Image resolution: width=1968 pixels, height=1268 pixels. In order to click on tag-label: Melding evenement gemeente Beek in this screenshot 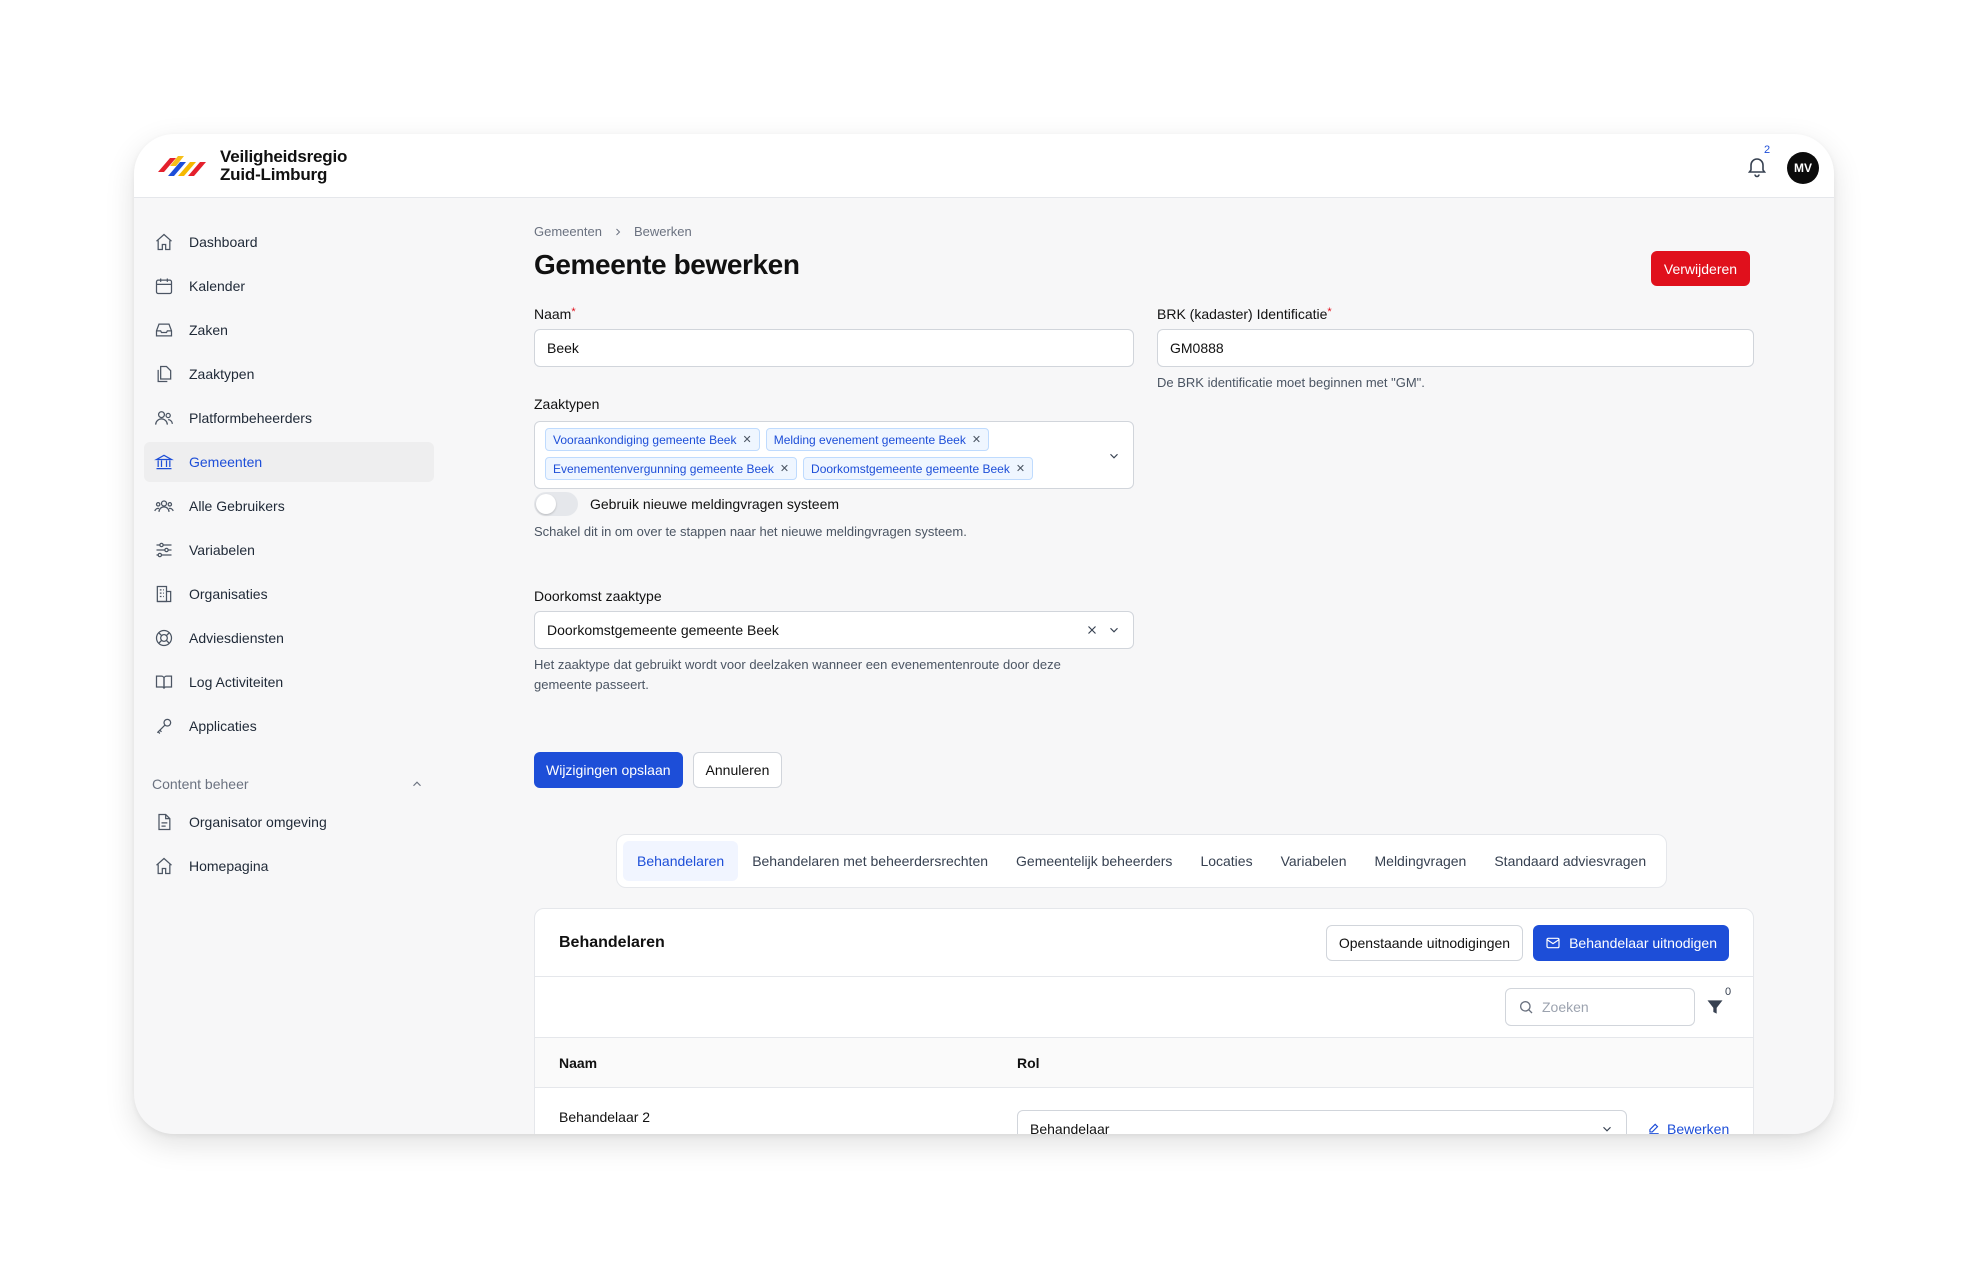, I will do `click(869, 439)`.